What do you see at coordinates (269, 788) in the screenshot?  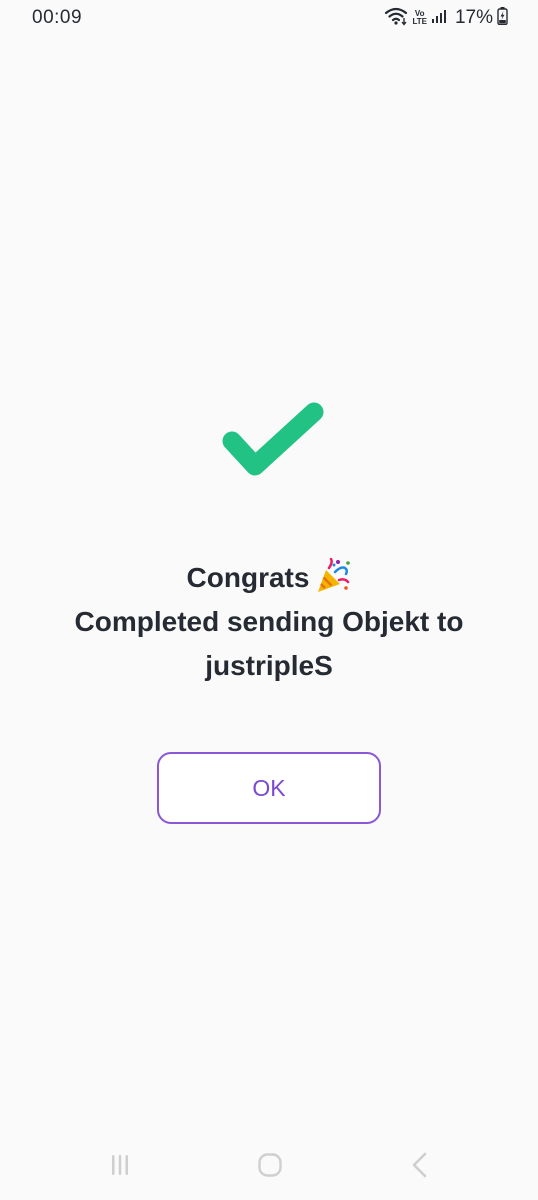 I see `ok-button: OK` at bounding box center [269, 788].